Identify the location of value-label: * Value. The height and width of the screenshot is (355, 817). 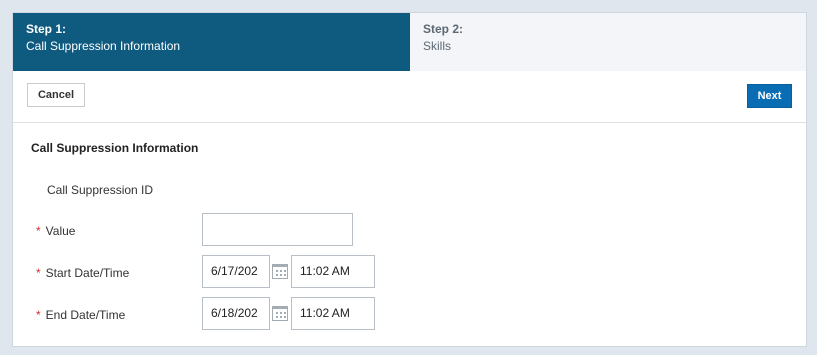
(55, 231).